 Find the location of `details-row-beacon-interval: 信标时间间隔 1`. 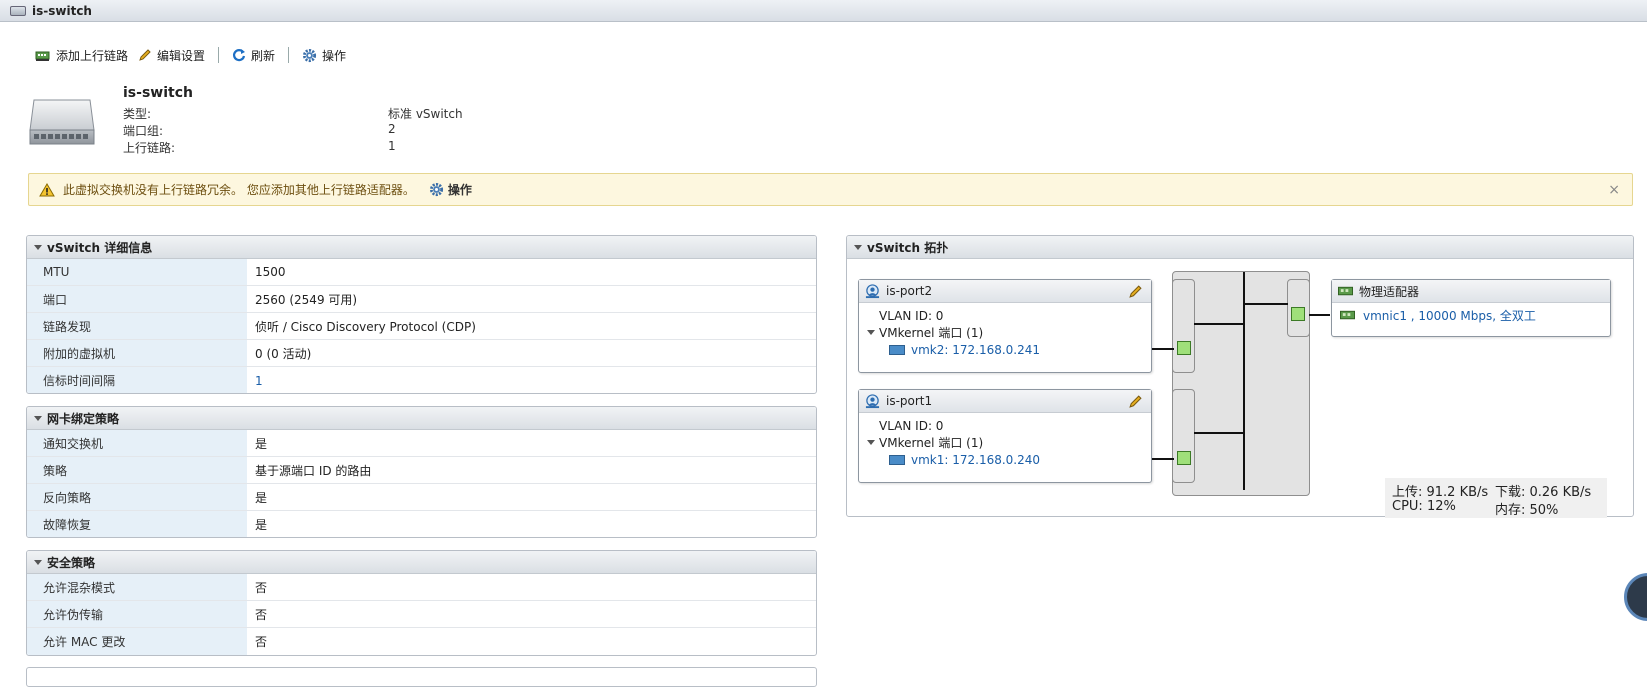

details-row-beacon-interval: 信标时间间隔 1 is located at coordinates (421, 380).